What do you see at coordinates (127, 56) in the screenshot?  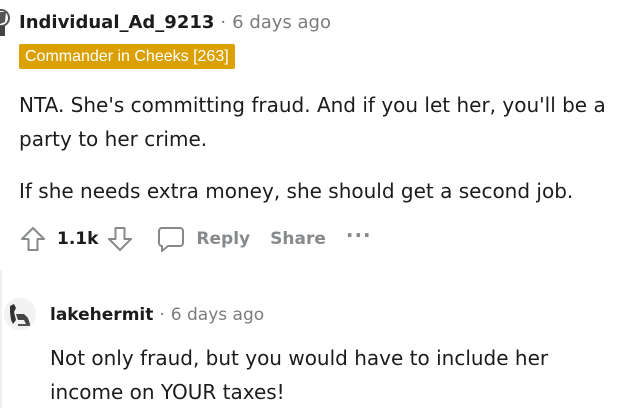 I see `user-flair: Commander in Cheeks [263]` at bounding box center [127, 56].